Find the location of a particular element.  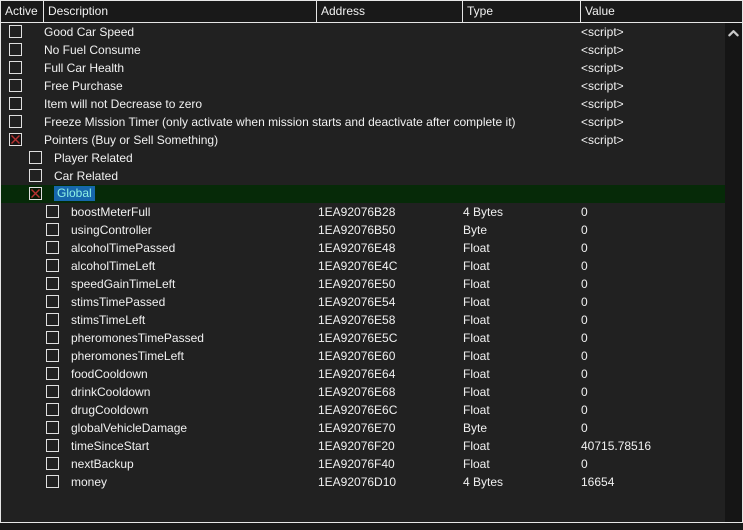

column-header-description: Description is located at coordinates (179, 11).